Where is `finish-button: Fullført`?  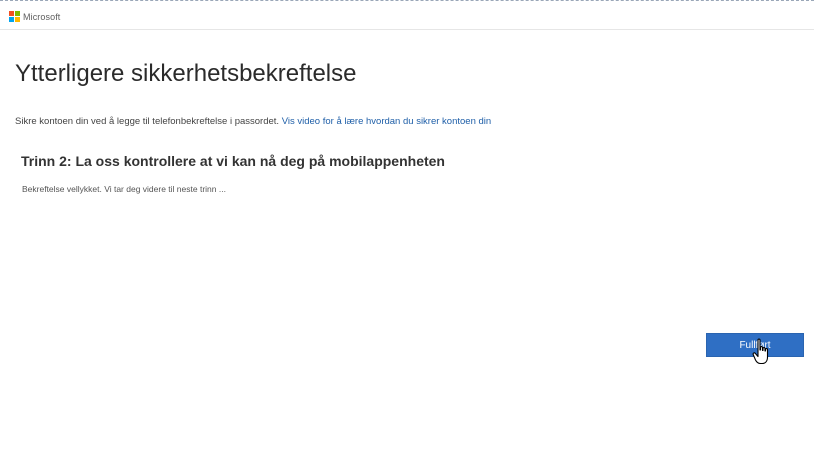
finish-button: Fullført is located at coordinates (755, 345).